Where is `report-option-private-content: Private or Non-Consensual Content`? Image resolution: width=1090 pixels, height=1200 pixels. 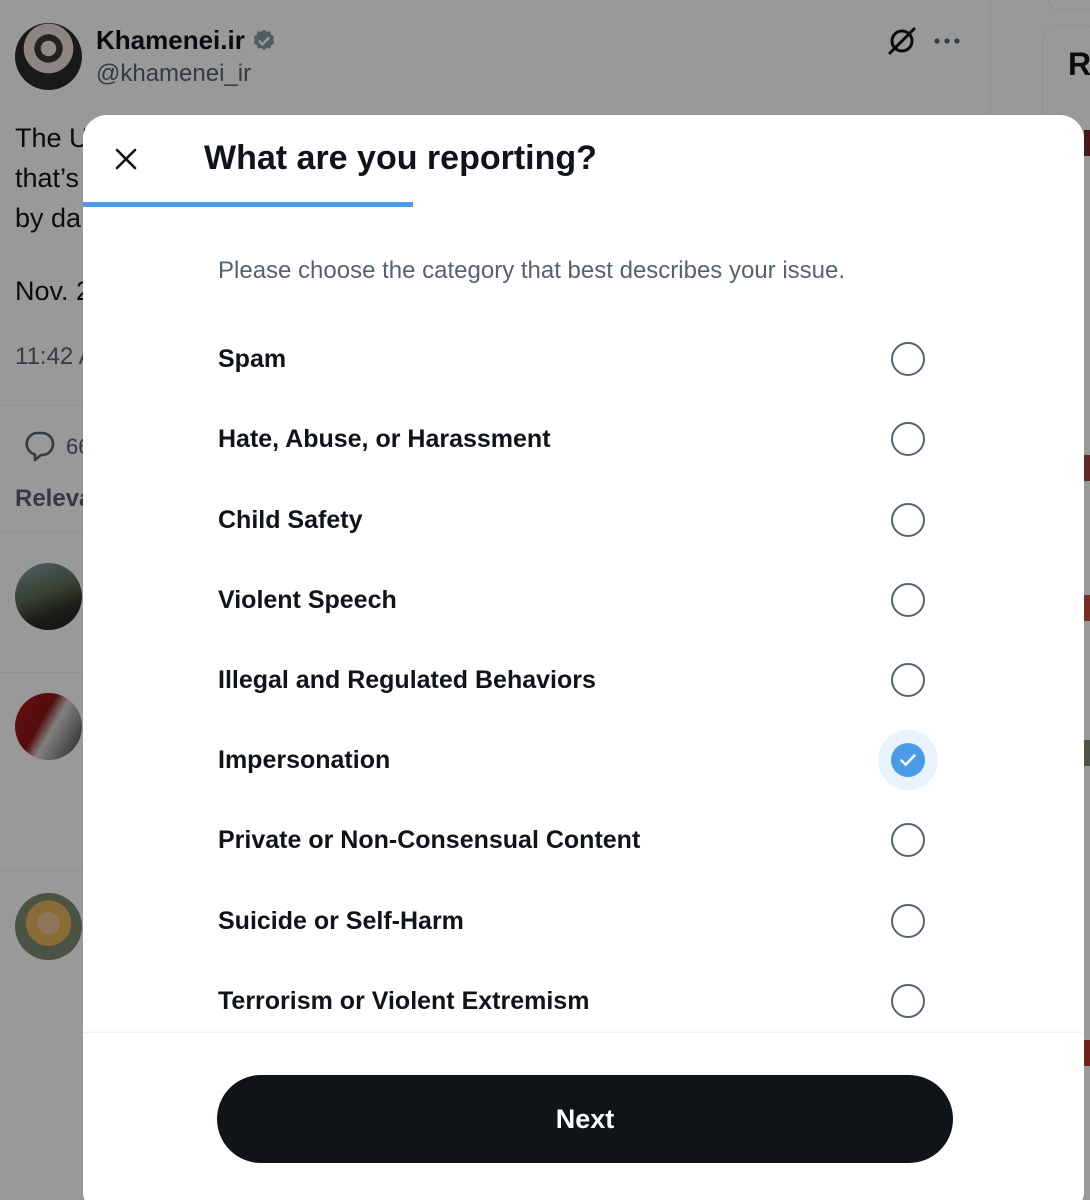 report-option-private-content: Private or Non-Consensual Content is located at coordinates (583, 840).